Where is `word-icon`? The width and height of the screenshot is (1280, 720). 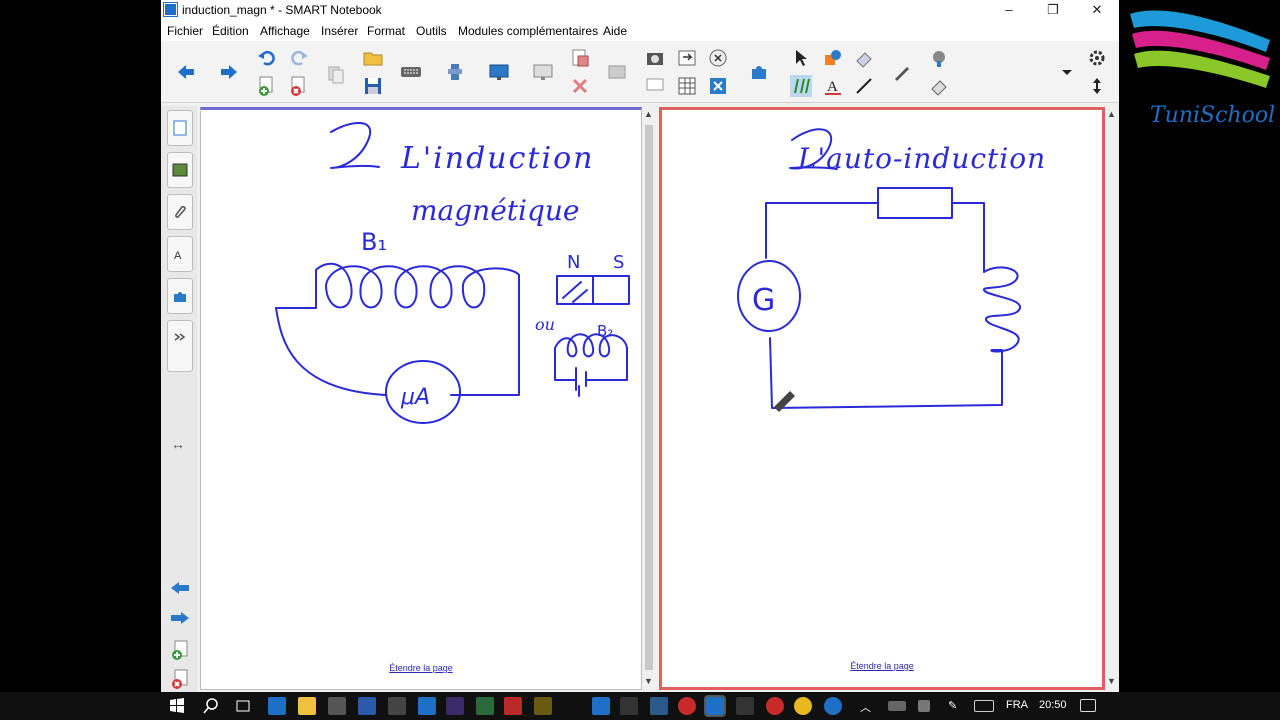
word-icon is located at coordinates (367, 706).